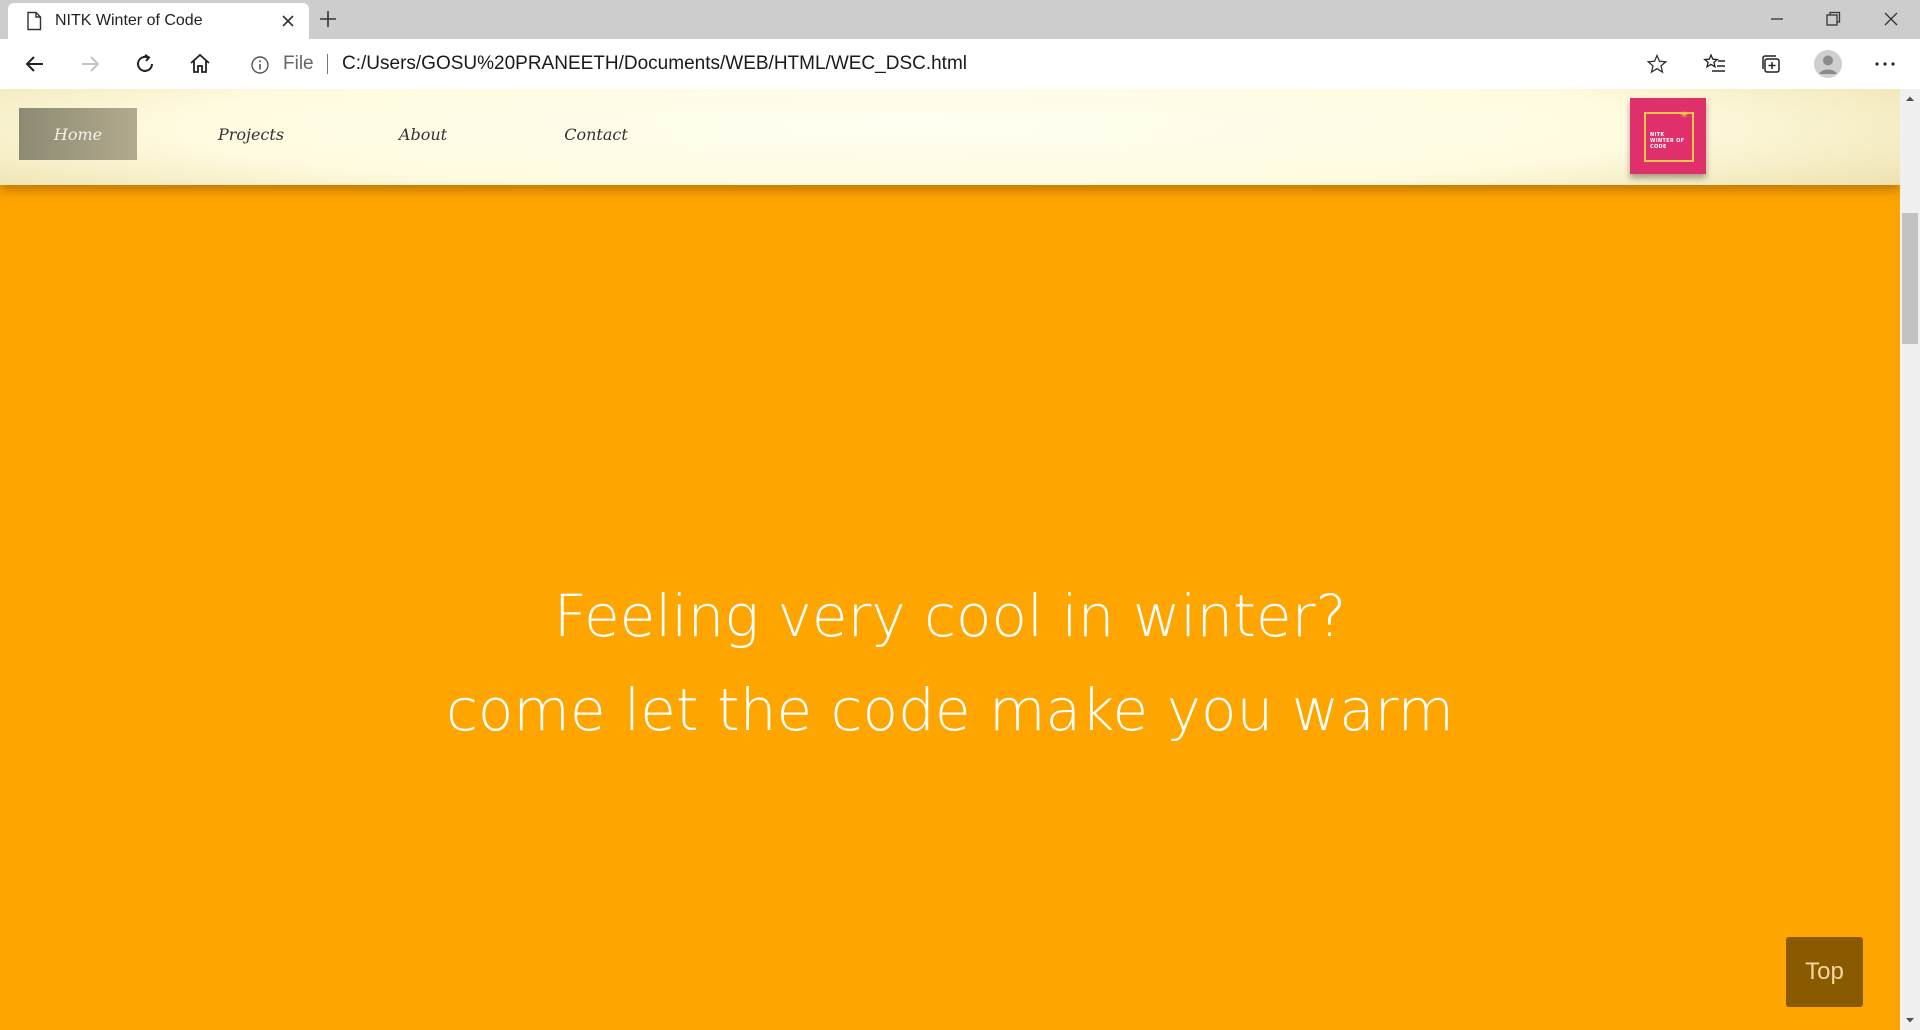  What do you see at coordinates (1771, 64) in the screenshot?
I see `collections-icon` at bounding box center [1771, 64].